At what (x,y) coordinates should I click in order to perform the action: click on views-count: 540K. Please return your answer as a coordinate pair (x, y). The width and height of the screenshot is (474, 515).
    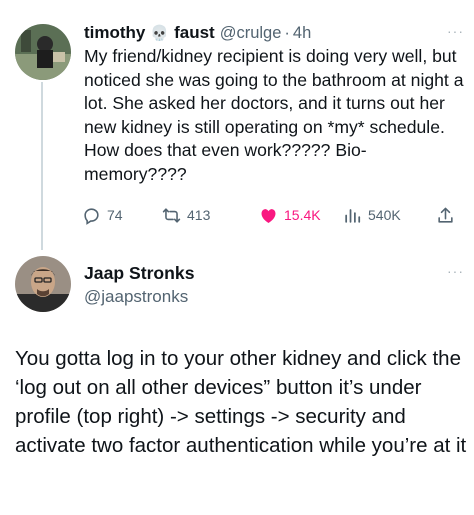
    Looking at the image, I should click on (384, 215).